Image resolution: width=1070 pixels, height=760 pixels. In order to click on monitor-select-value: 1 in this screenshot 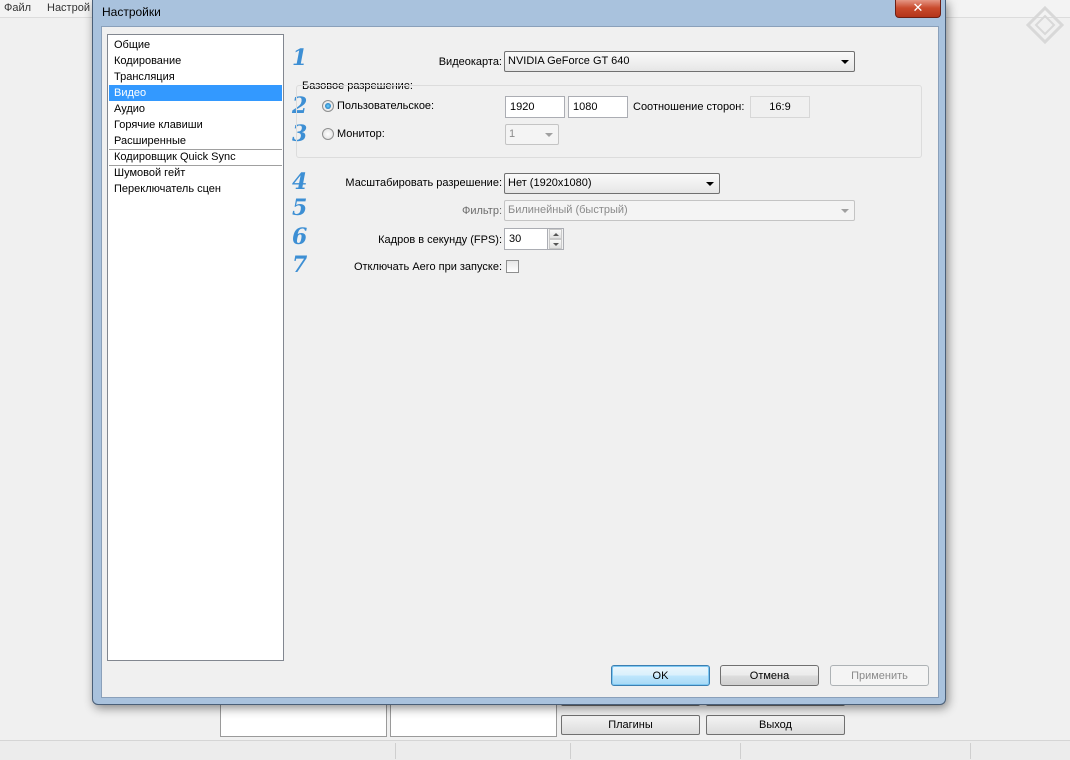, I will do `click(512, 134)`.